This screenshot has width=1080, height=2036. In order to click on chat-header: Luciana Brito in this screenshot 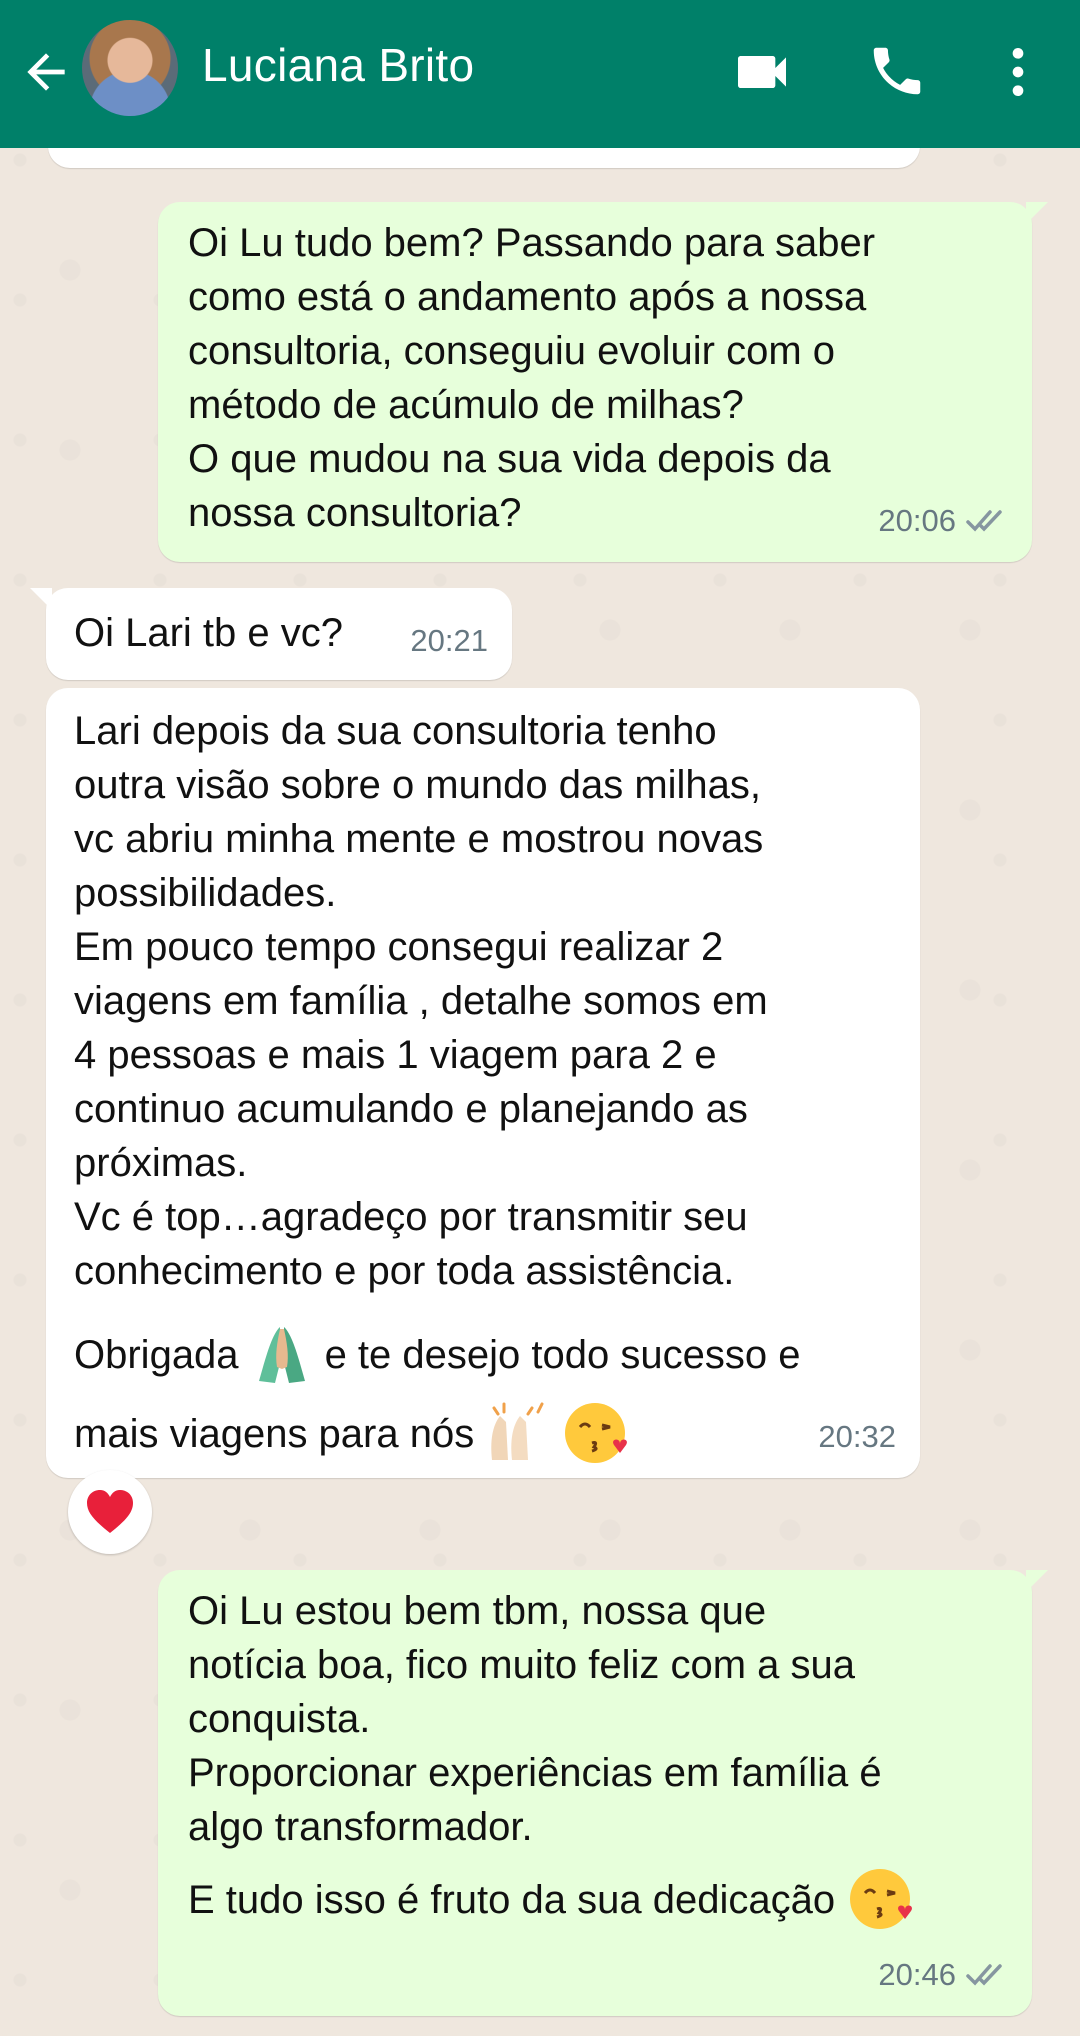, I will do `click(540, 74)`.